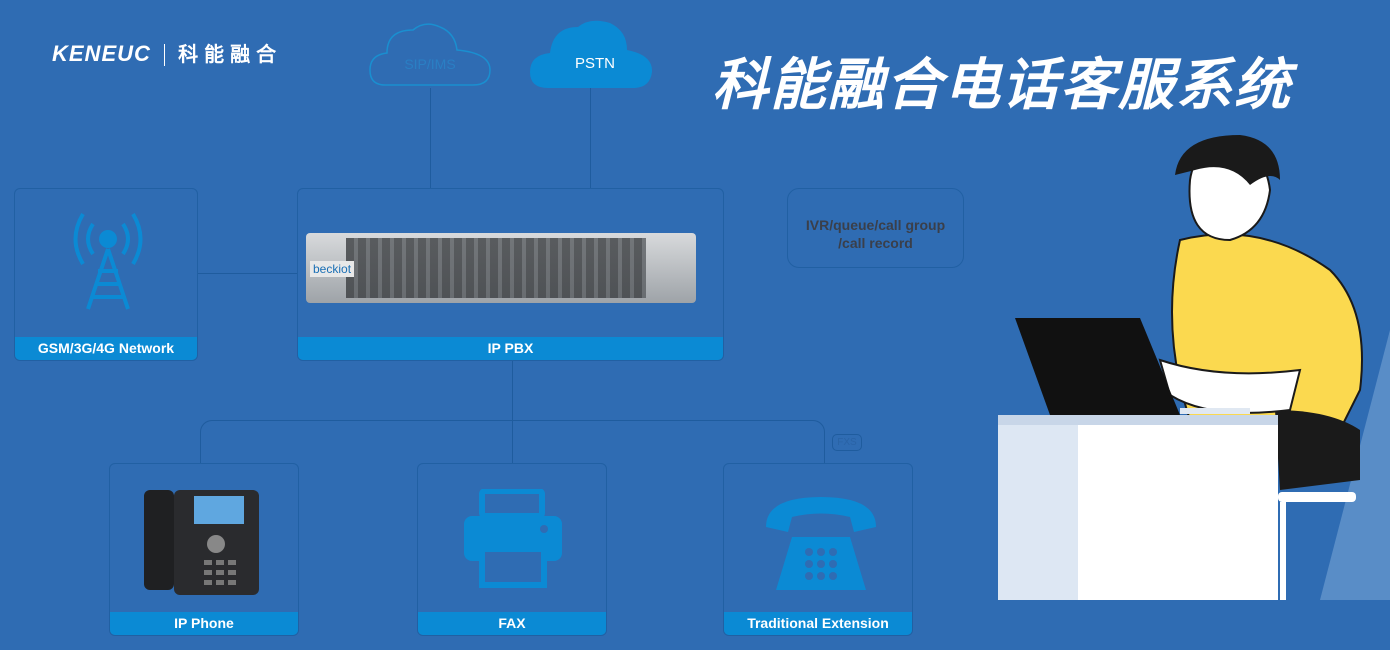 This screenshot has width=1390, height=650. Describe the element at coordinates (821, 543) in the screenshot. I see `telephone-icon` at that location.